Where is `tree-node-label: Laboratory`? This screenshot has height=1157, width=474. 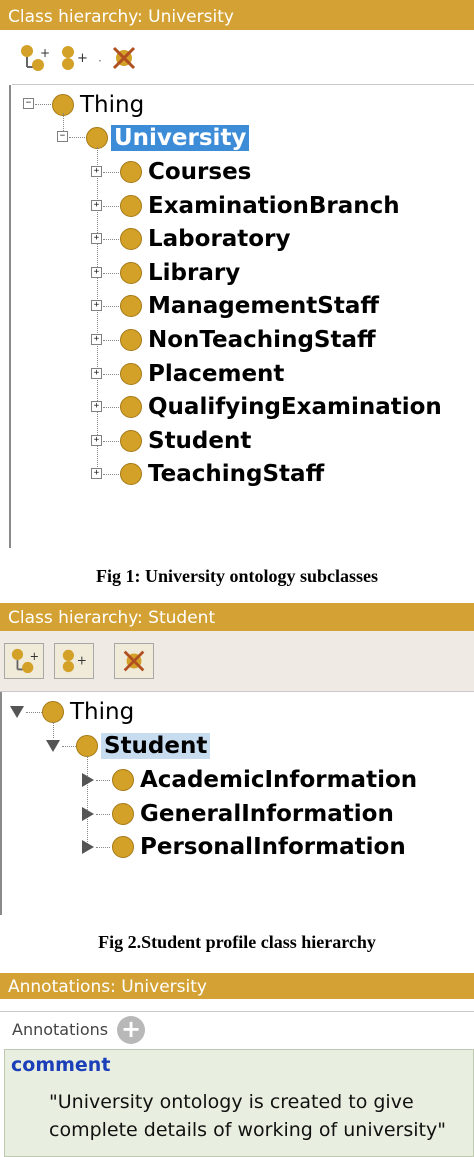
tree-node-label: Laboratory is located at coordinates (219, 239).